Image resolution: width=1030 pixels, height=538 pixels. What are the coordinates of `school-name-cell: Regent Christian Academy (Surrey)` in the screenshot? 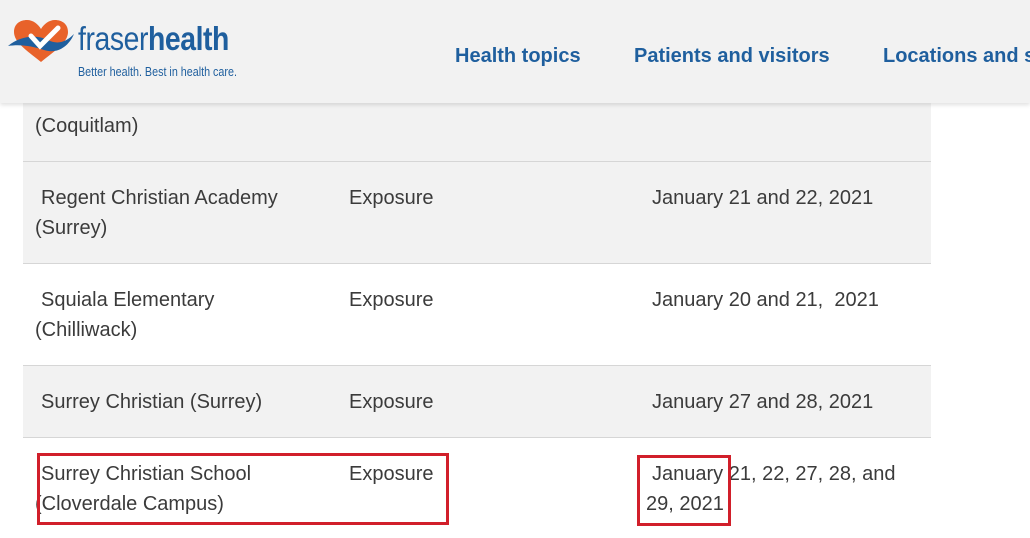 It's located at (156, 213).